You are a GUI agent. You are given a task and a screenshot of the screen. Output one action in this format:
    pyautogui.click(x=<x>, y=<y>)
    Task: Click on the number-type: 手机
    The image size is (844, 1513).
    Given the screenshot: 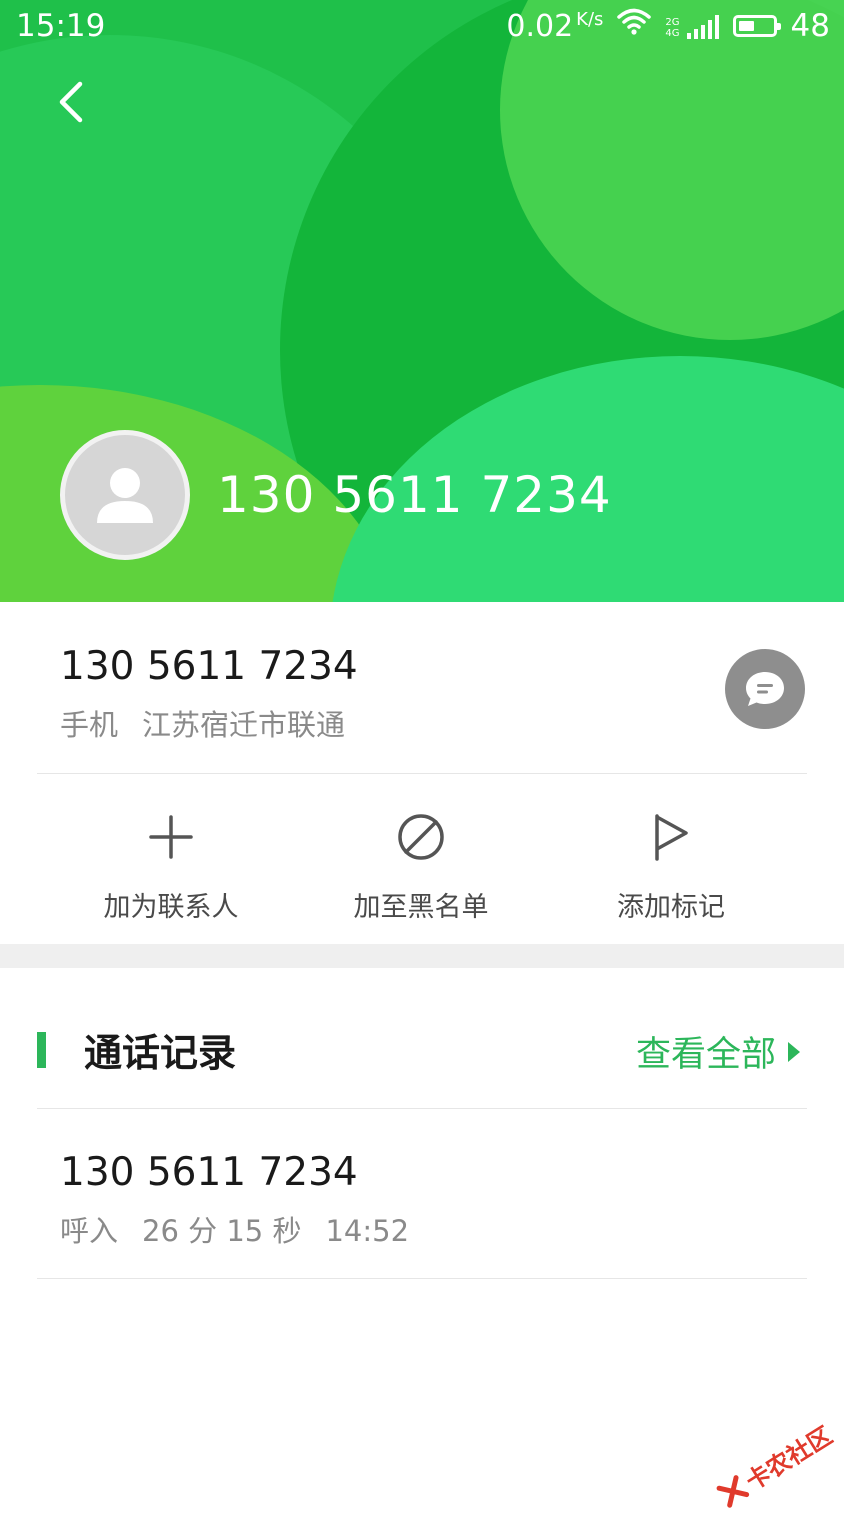 What is the action you would take?
    pyautogui.click(x=89, y=725)
    